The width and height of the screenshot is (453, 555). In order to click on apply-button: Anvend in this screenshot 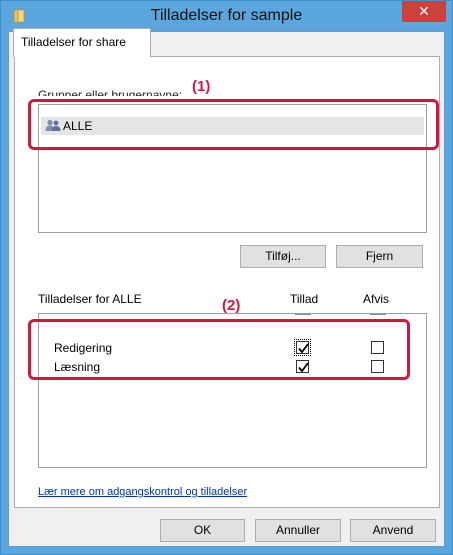, I will do `click(393, 530)`.